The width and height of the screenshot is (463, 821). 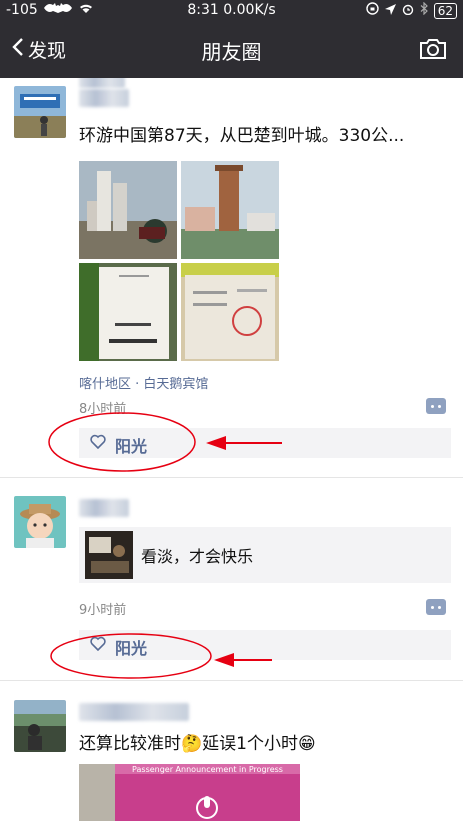 I want to click on nav-bar: 发现 朋友圈, so click(x=231, y=50).